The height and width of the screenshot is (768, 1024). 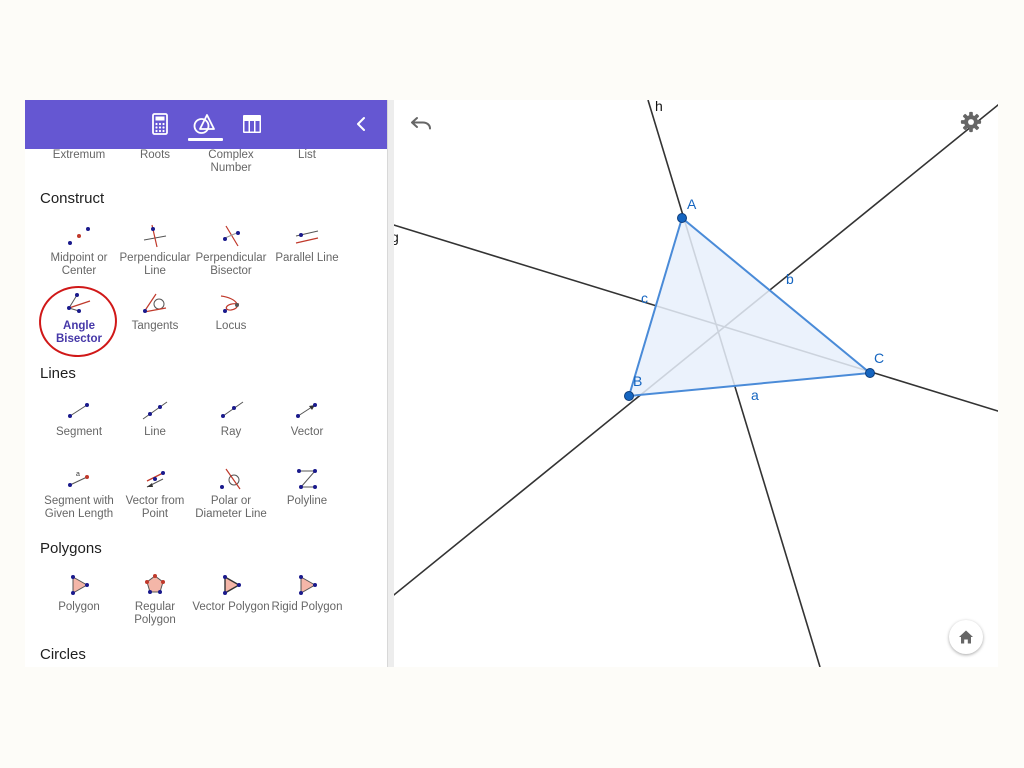 What do you see at coordinates (155, 326) in the screenshot?
I see `tool-label: Tangents` at bounding box center [155, 326].